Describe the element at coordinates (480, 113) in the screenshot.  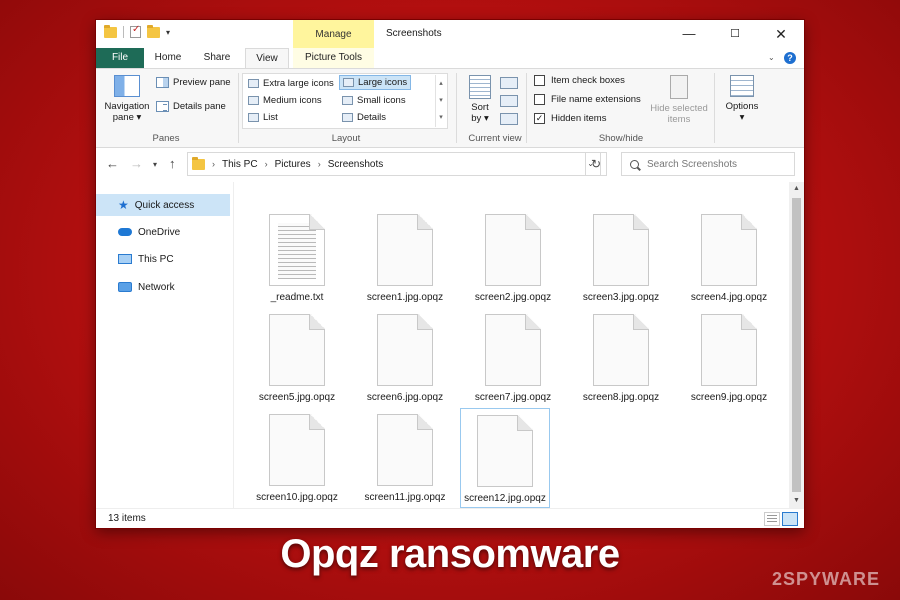
I see `sort-by-label: Sort by` at that location.